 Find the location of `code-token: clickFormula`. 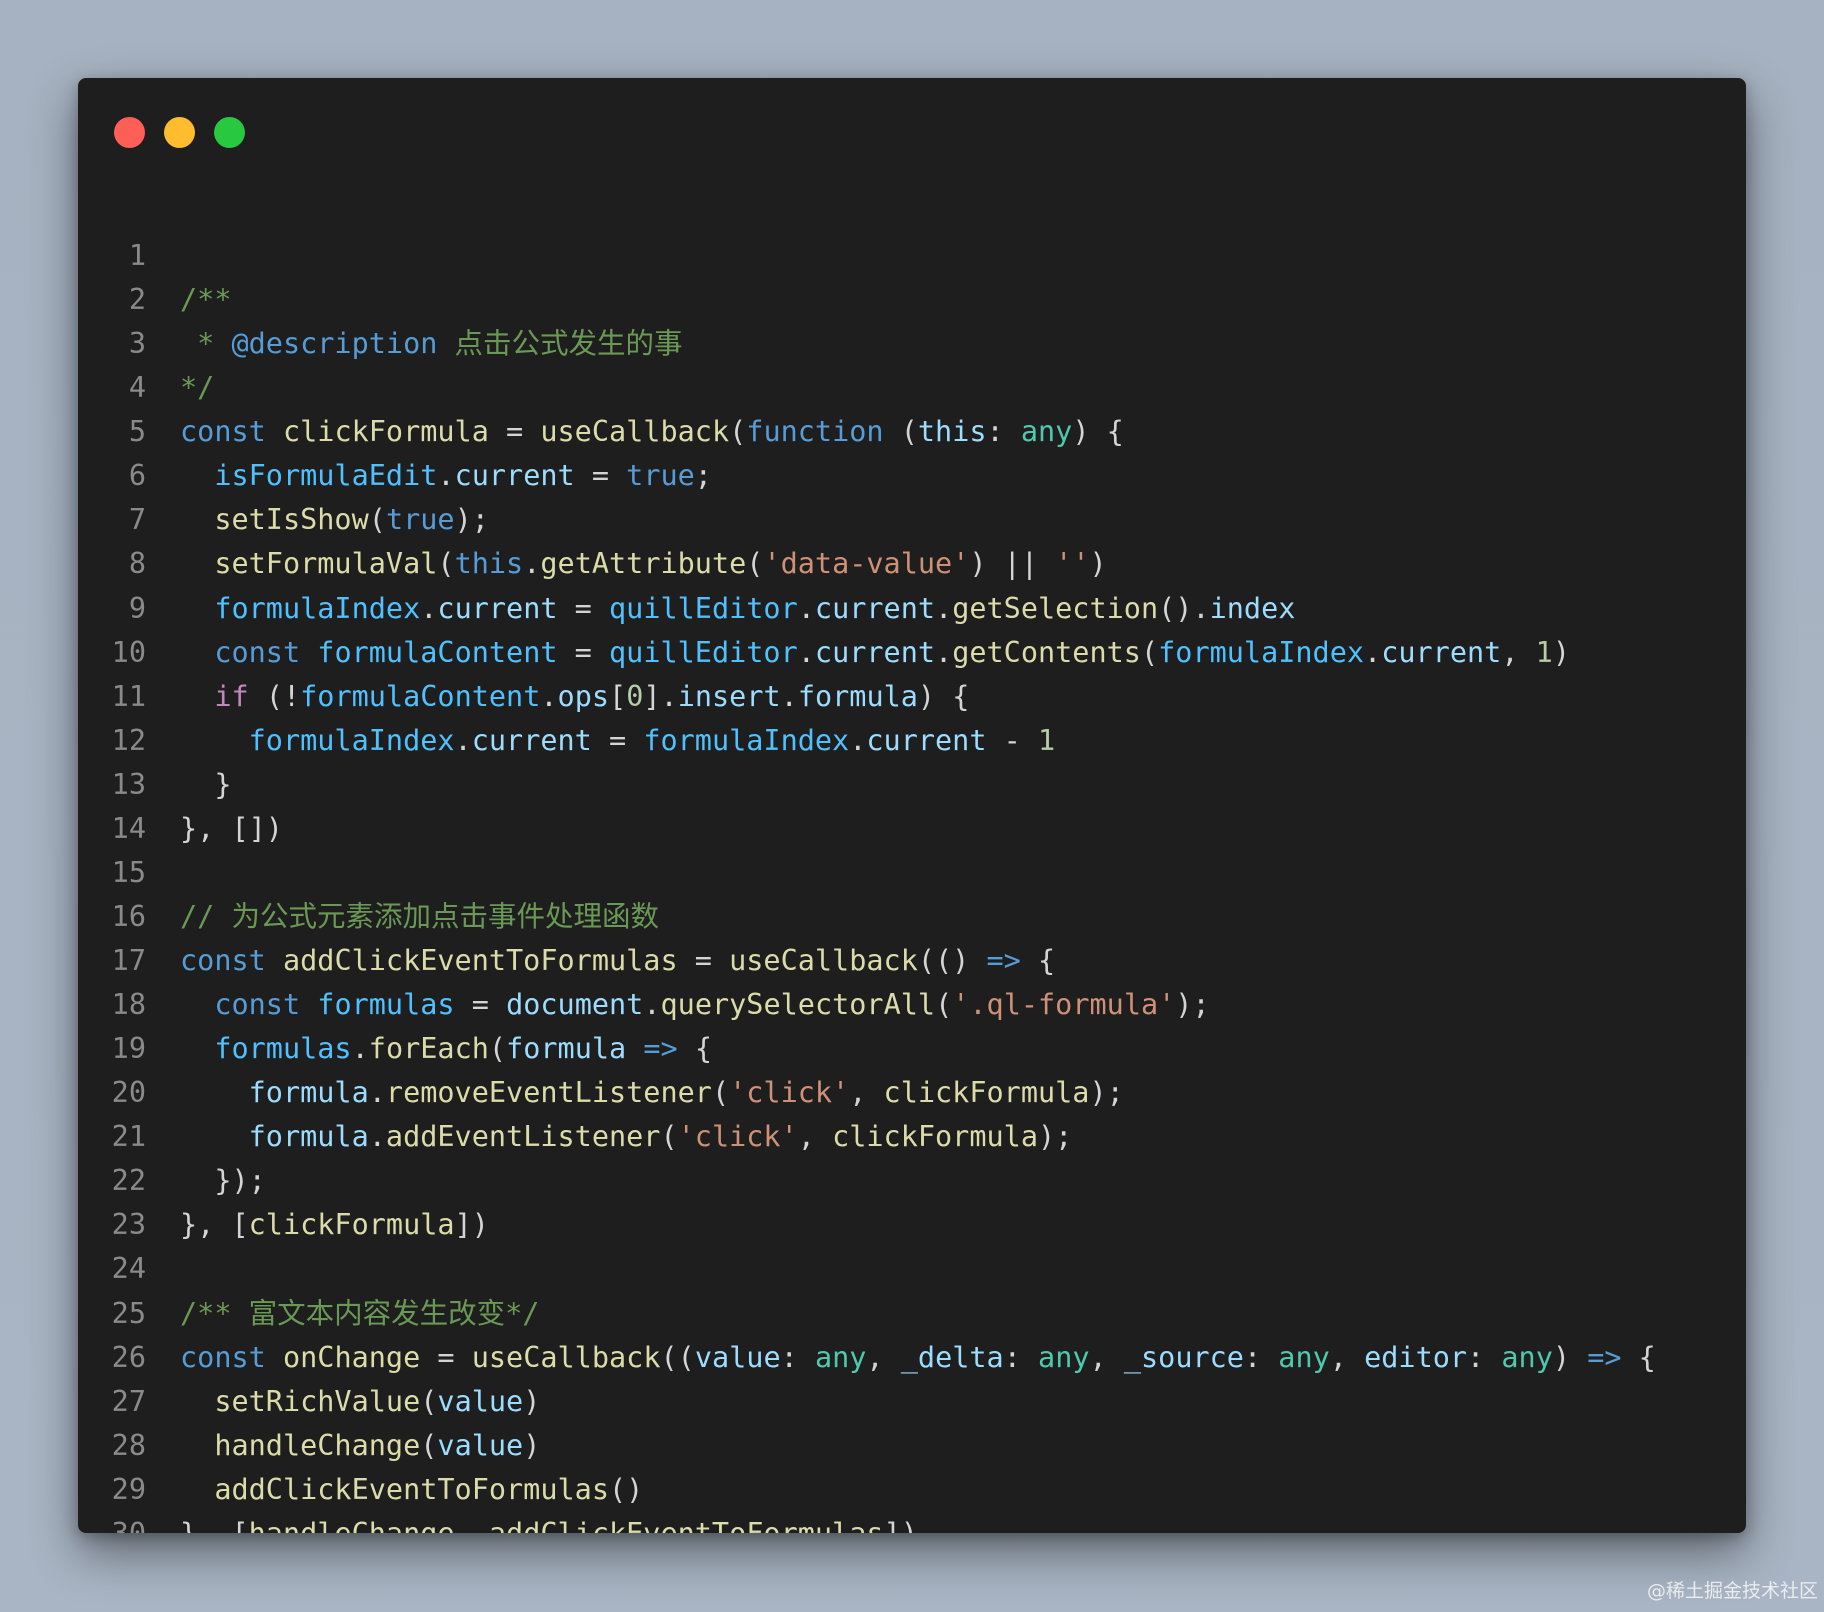

code-token: clickFormula is located at coordinates (385, 432).